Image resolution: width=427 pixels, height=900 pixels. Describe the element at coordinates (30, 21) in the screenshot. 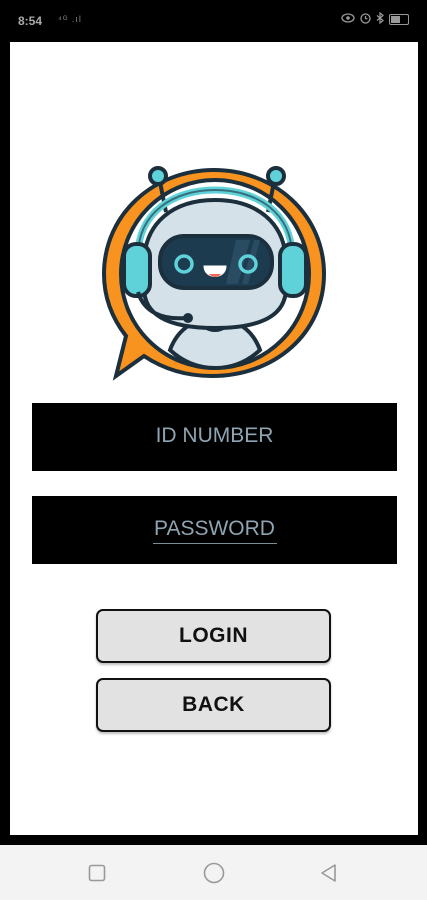

I see `status-time: 8:54` at that location.